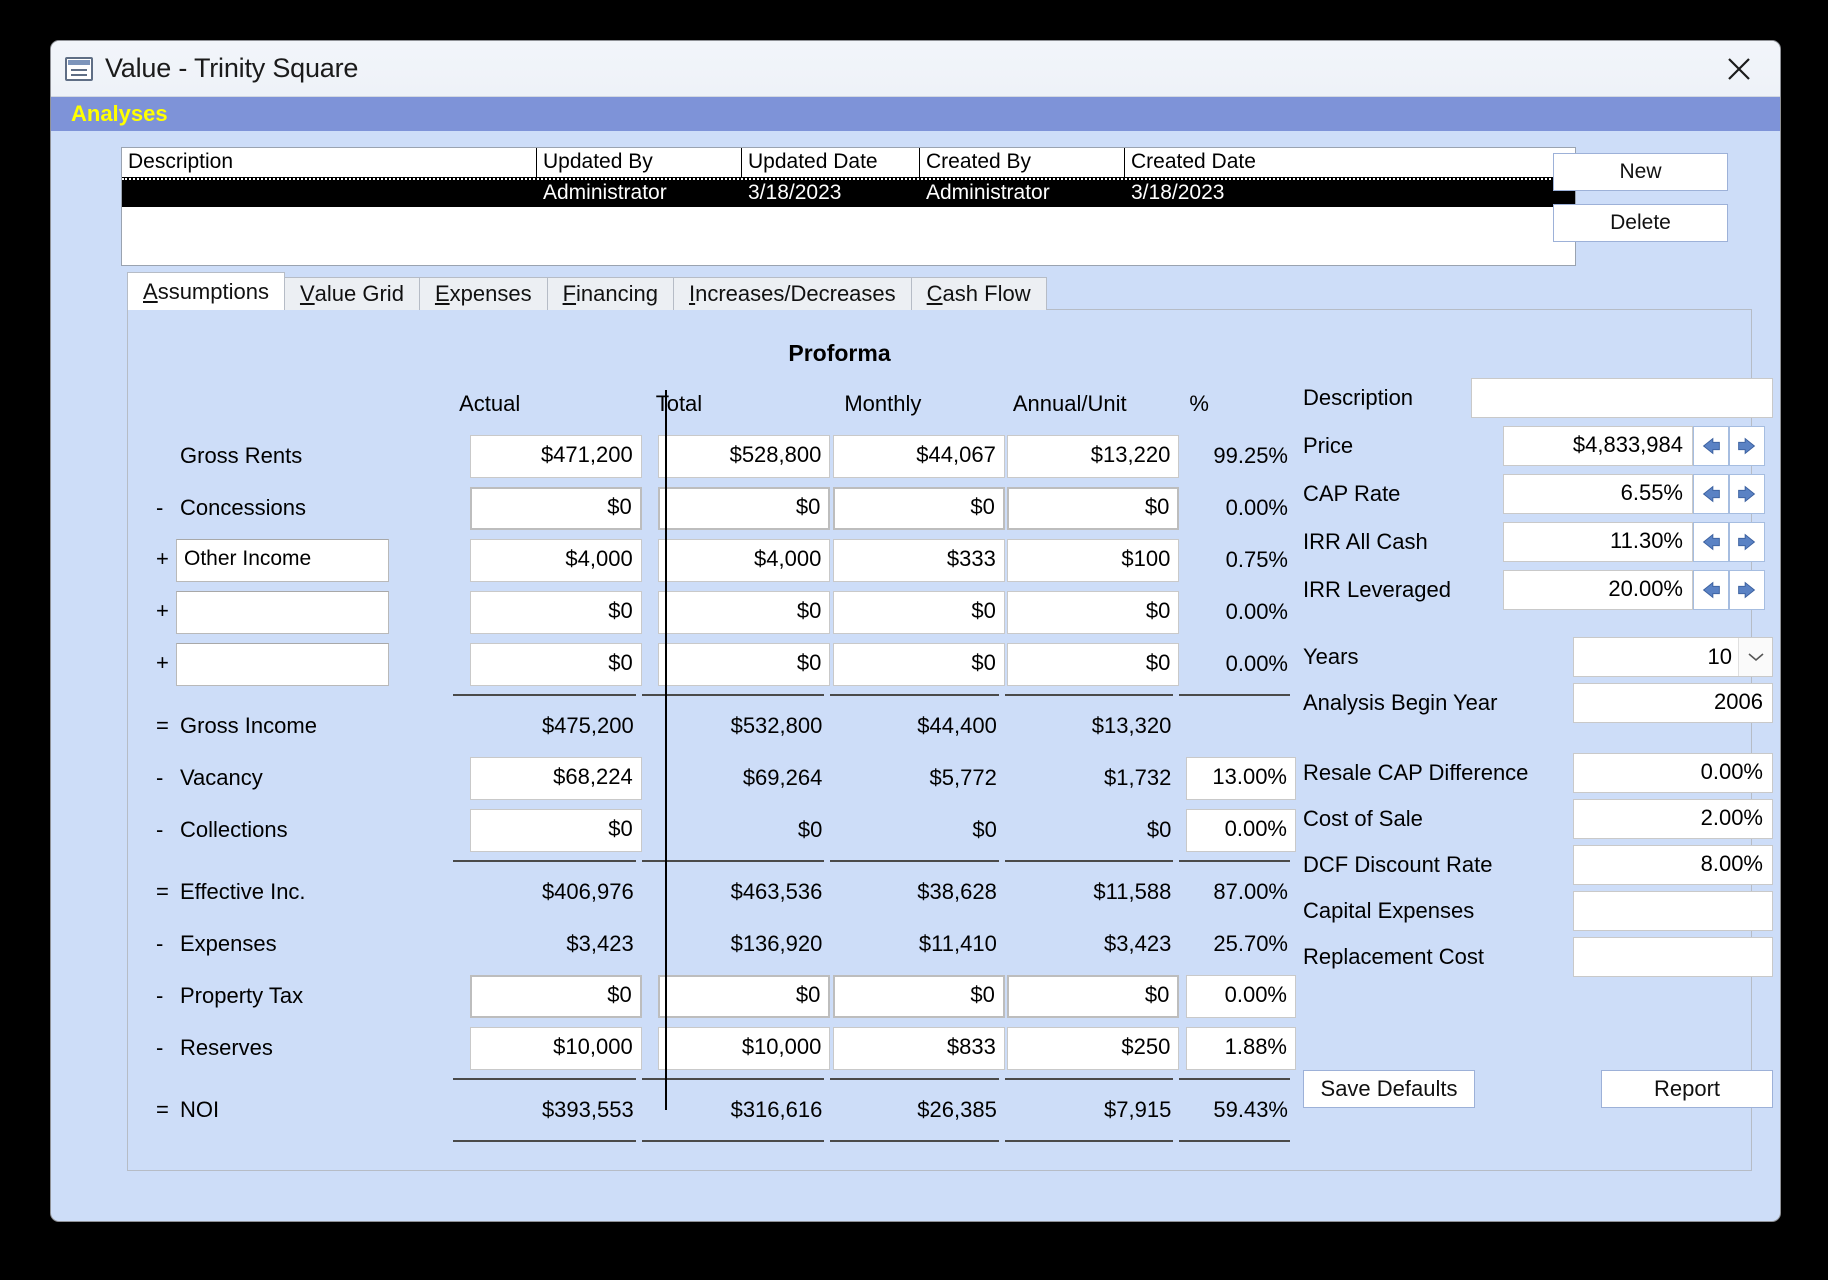 The height and width of the screenshot is (1280, 1828). I want to click on row-label-cell: - Expenses, so click(304, 944).